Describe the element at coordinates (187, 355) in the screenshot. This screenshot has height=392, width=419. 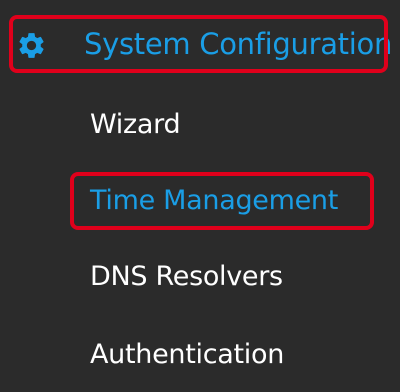
I see `menu-item-authentication: Authentication` at that location.